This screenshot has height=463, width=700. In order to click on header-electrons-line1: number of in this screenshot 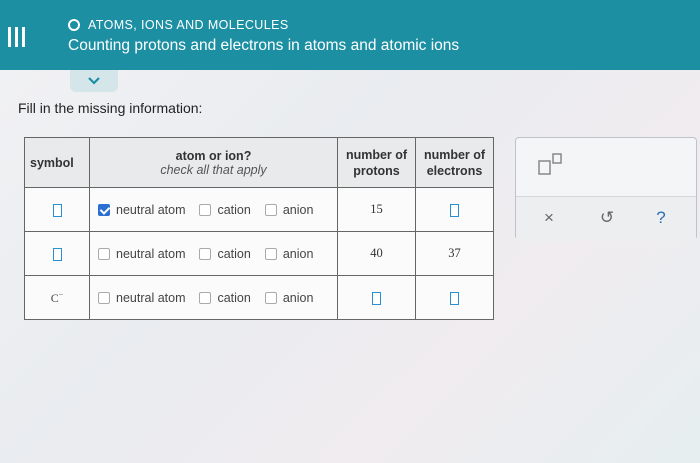, I will do `click(454, 154)`.